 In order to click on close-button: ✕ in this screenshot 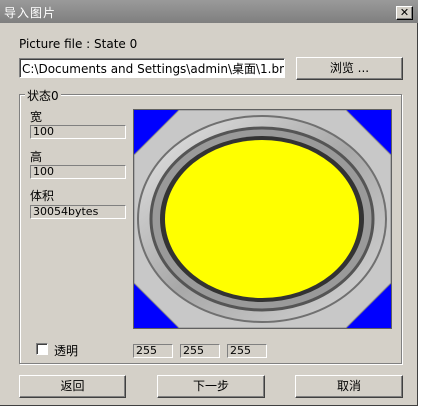, I will do `click(404, 13)`.